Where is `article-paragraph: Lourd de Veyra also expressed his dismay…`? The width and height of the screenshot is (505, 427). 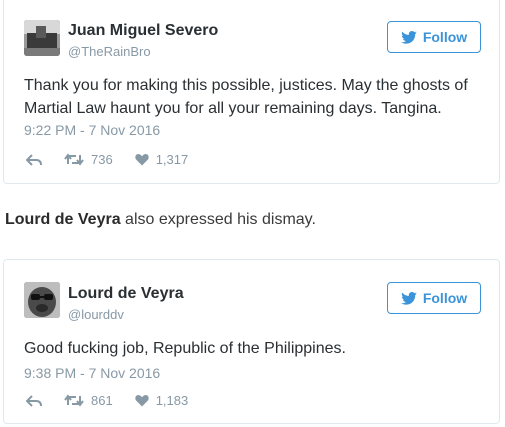 article-paragraph: Lourd de Veyra also expressed his dismay… is located at coordinates (160, 220).